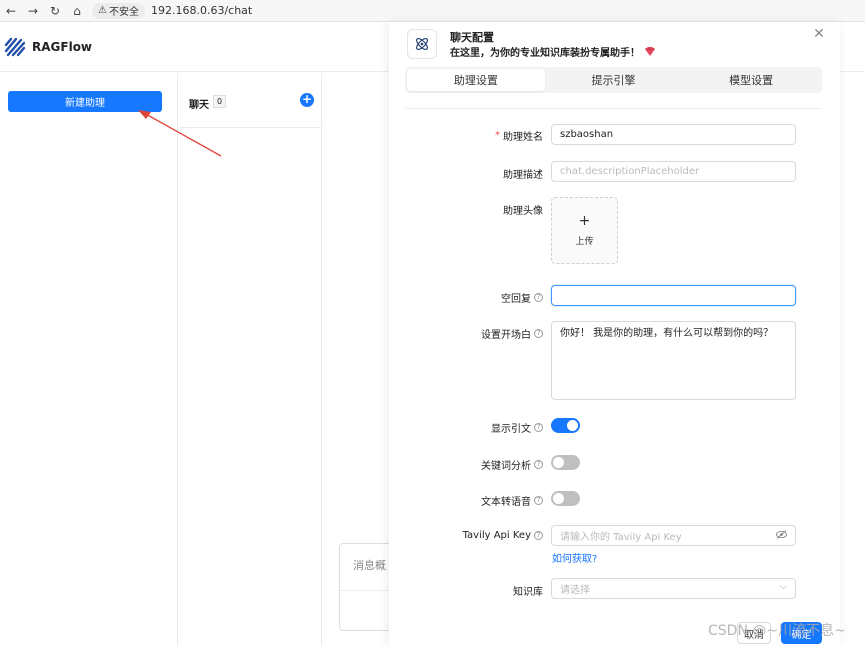 This screenshot has width=865, height=646. I want to click on ragflow-logo-icon, so click(15, 47).